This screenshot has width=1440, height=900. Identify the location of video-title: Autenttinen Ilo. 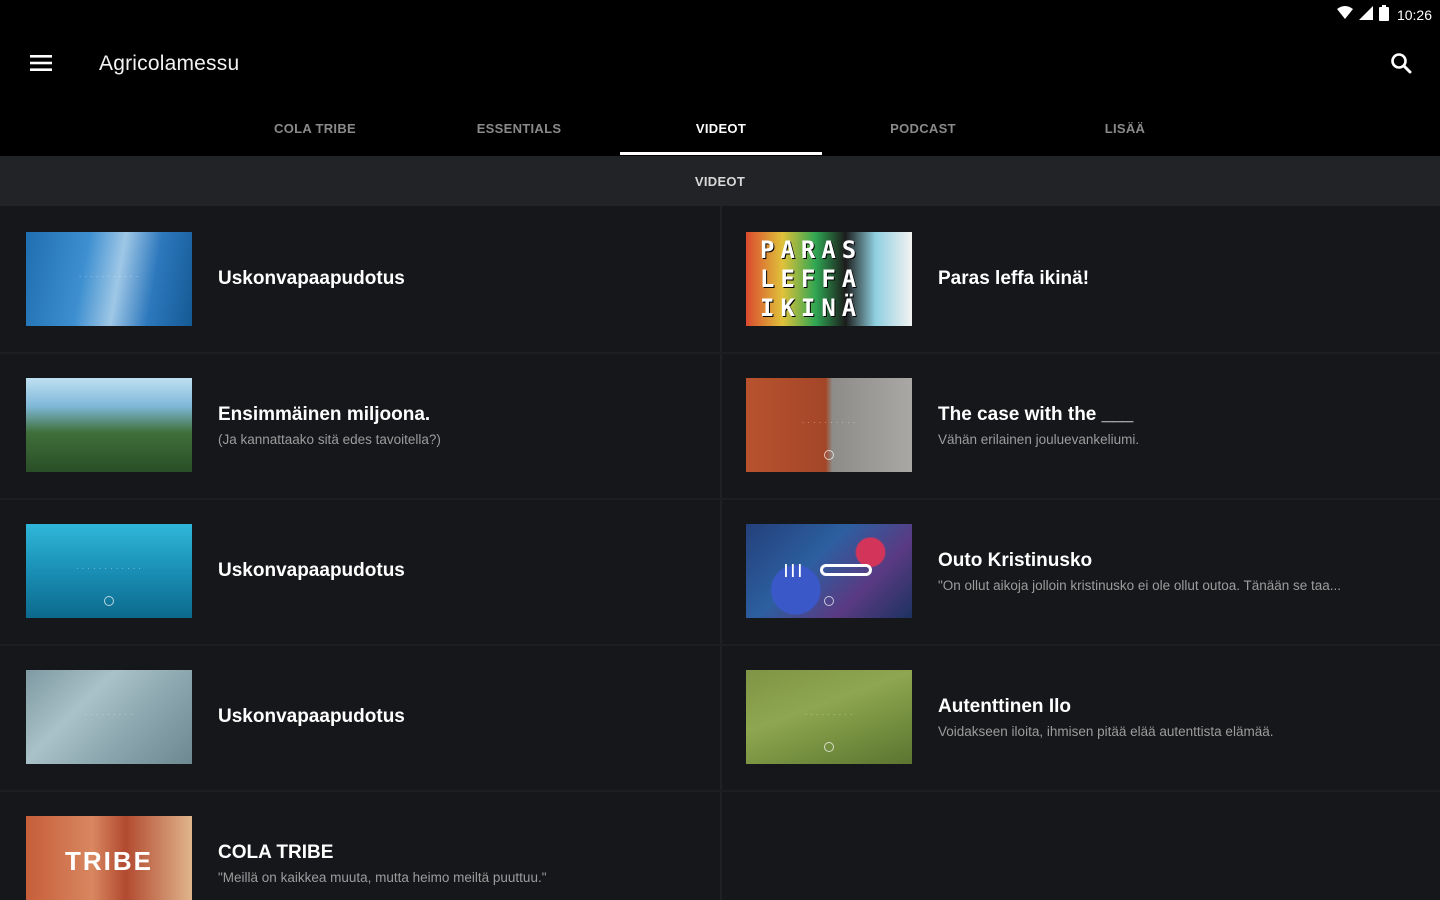
(1004, 706).